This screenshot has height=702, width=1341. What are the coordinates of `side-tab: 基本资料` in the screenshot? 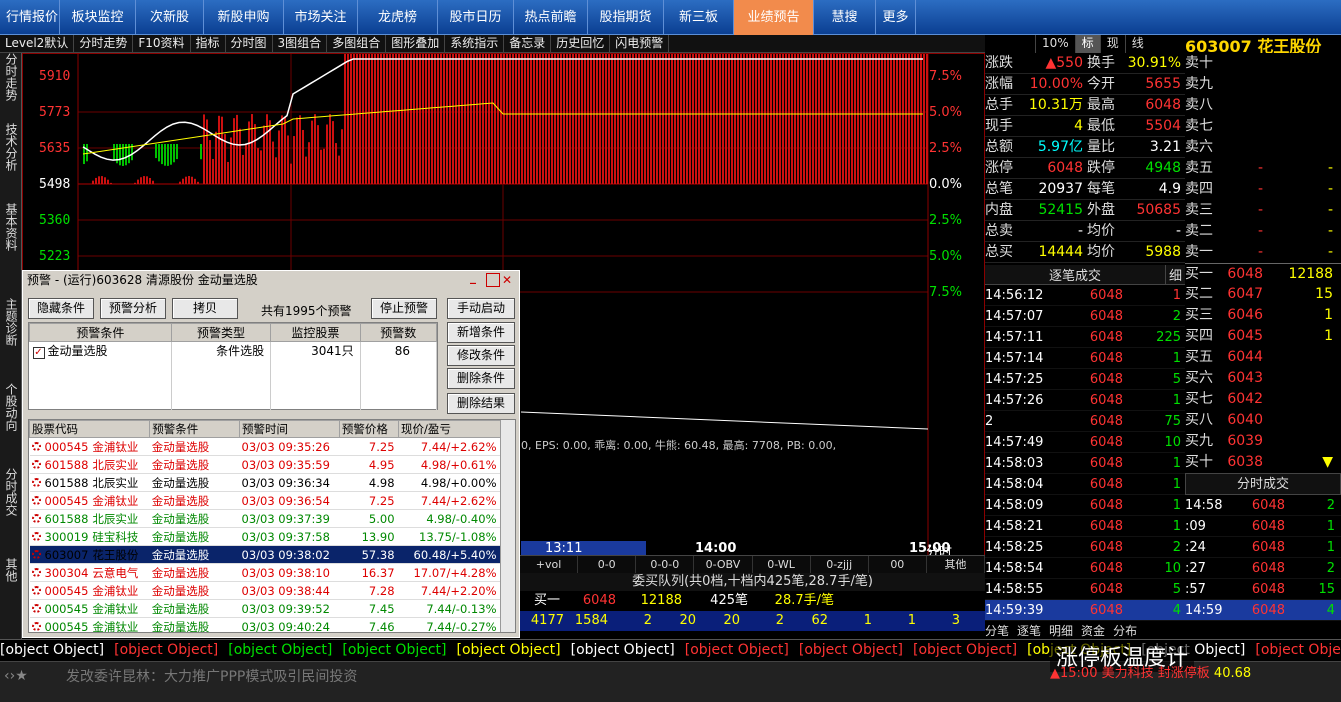 It's located at (11, 227).